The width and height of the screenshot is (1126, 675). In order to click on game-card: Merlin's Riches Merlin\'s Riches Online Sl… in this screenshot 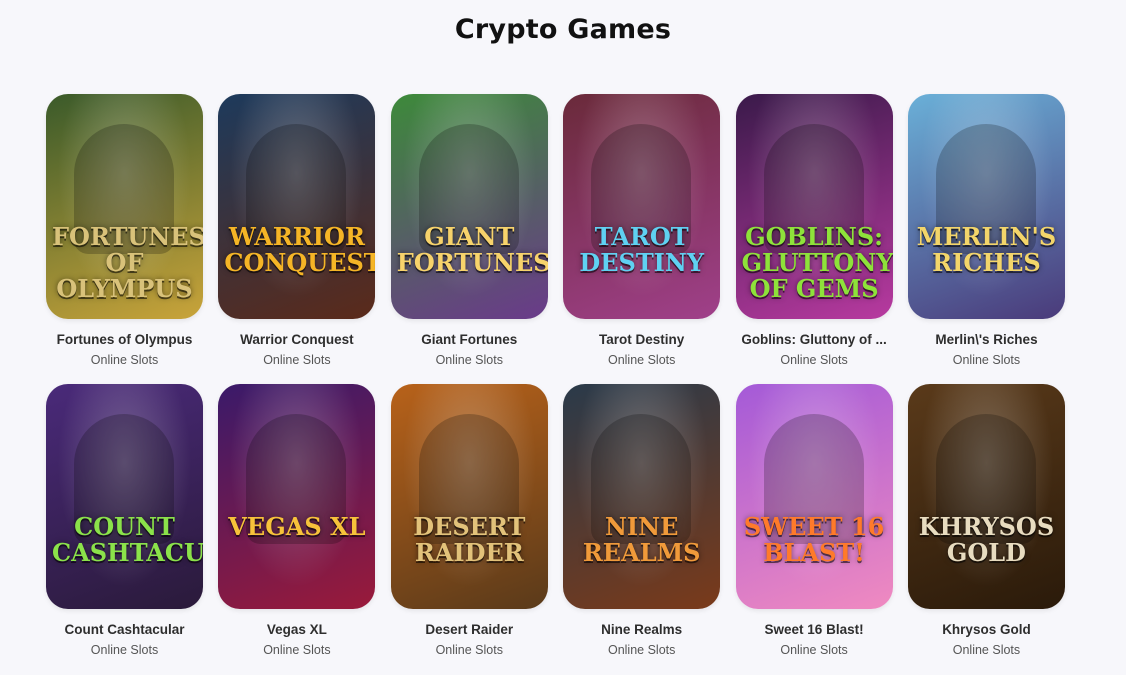, I will do `click(986, 239)`.